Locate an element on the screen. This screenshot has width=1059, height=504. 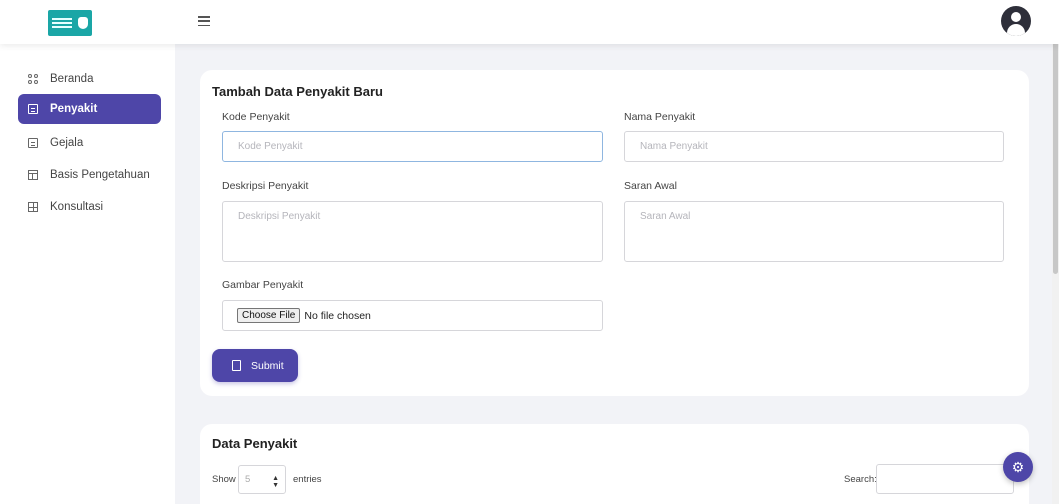
saran-awal-label: Saran Awal is located at coordinates (650, 186).